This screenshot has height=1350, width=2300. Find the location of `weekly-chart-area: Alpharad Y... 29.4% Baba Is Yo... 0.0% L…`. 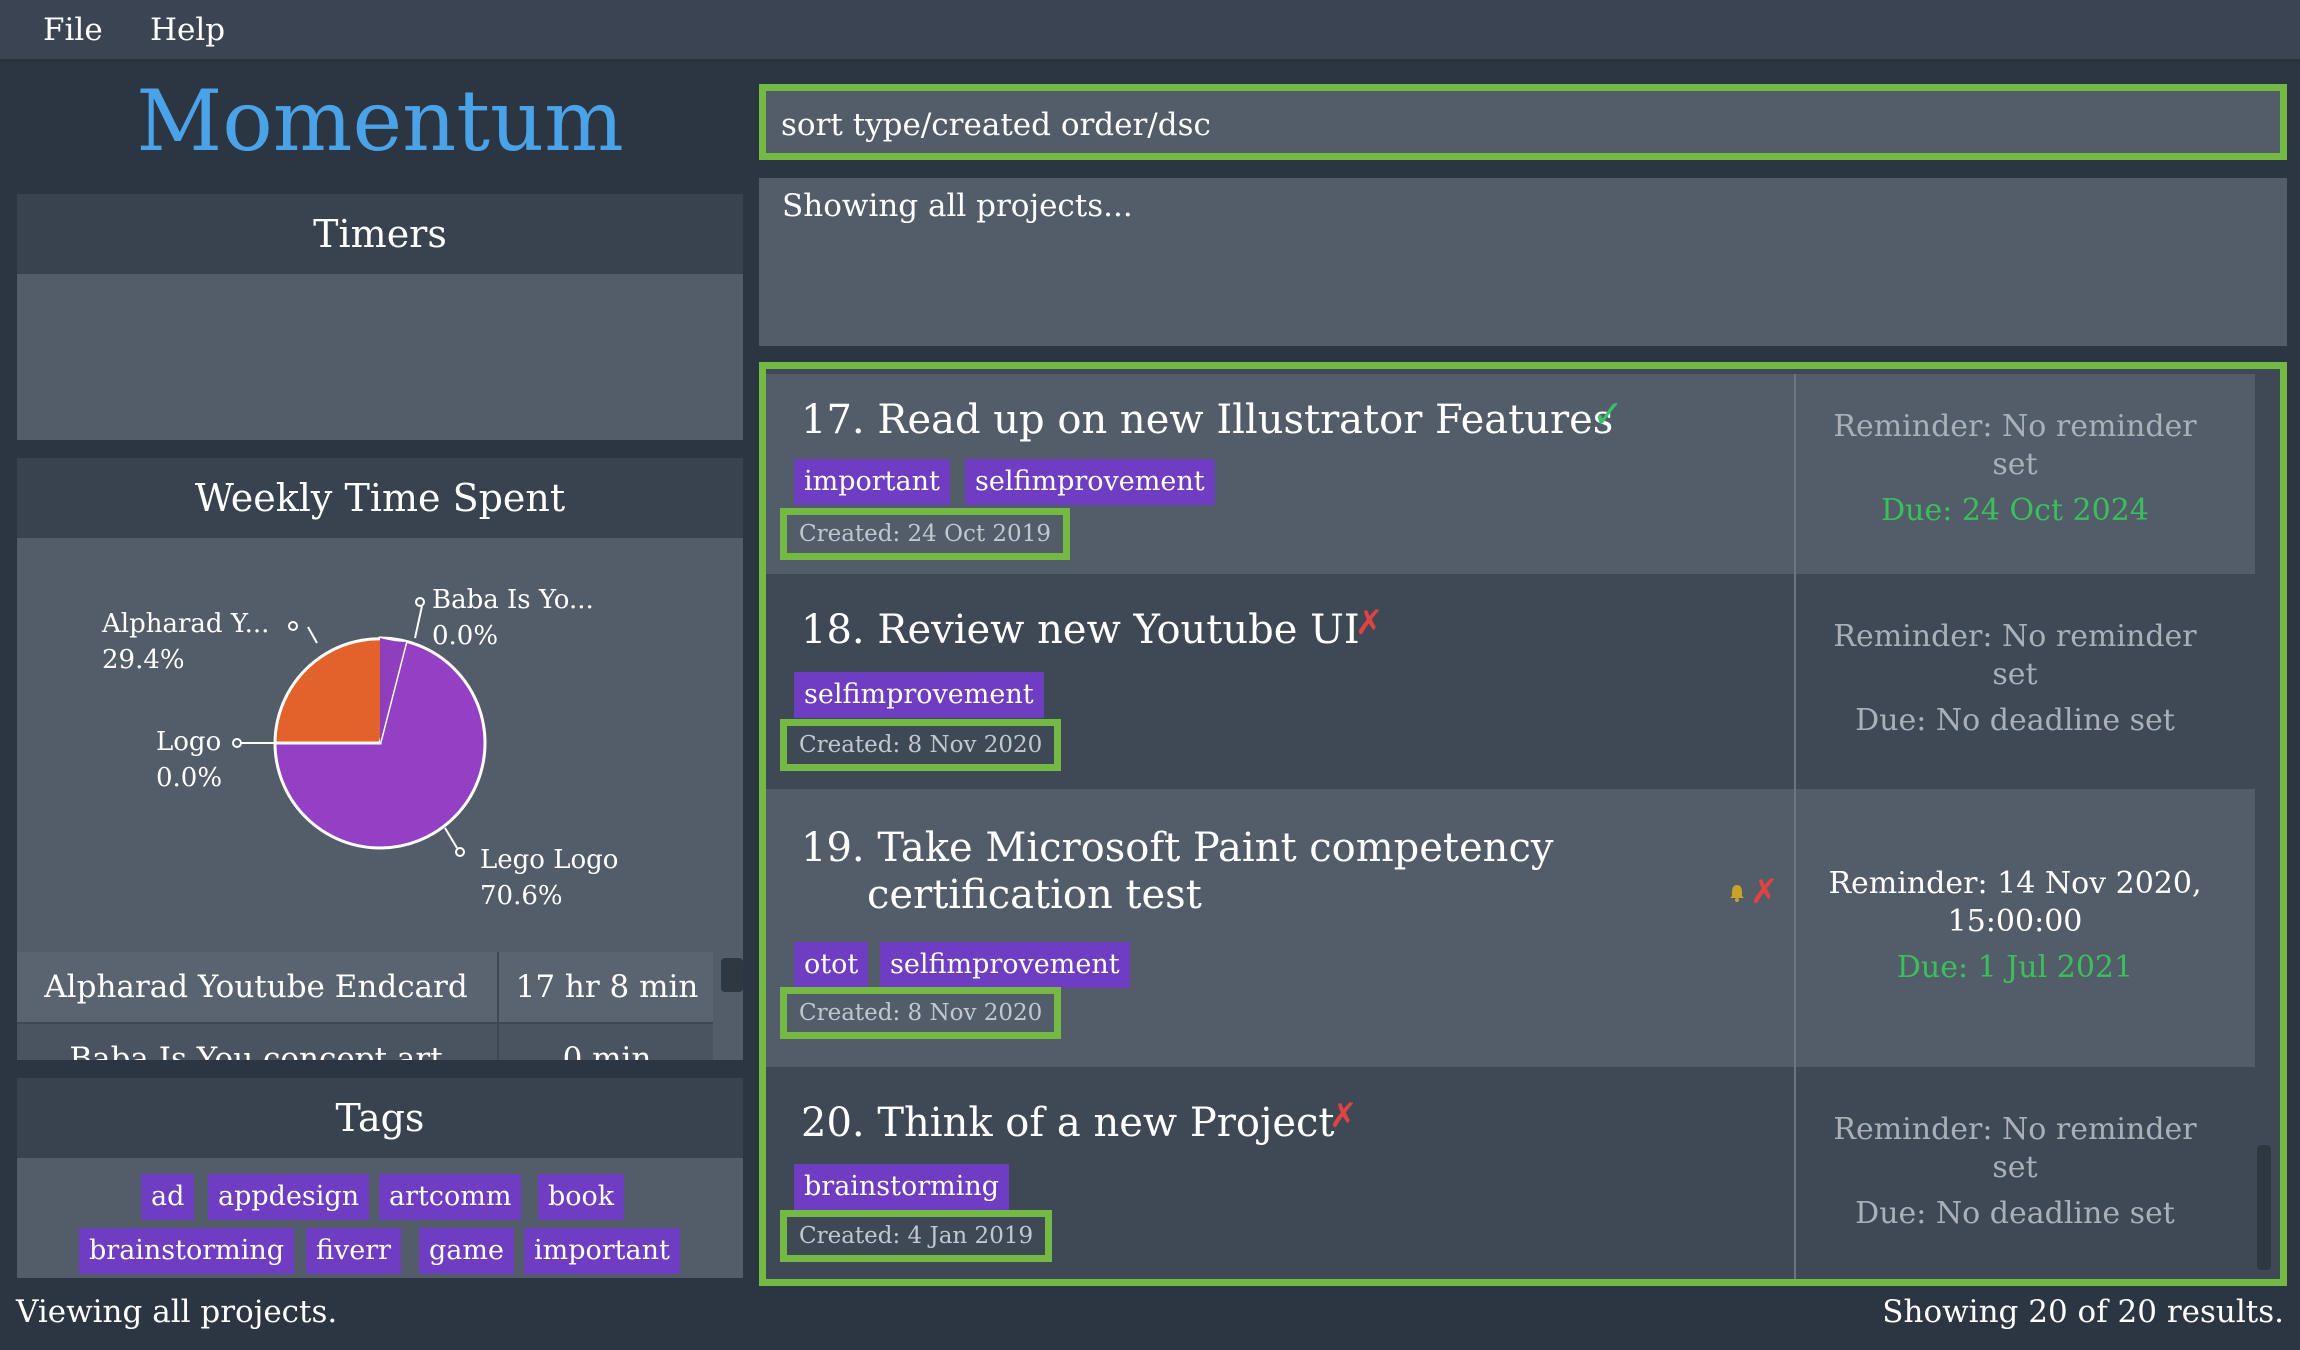

weekly-chart-area: Alpharad Y... 29.4% Baba Is Yo... 0.0% L… is located at coordinates (380, 745).